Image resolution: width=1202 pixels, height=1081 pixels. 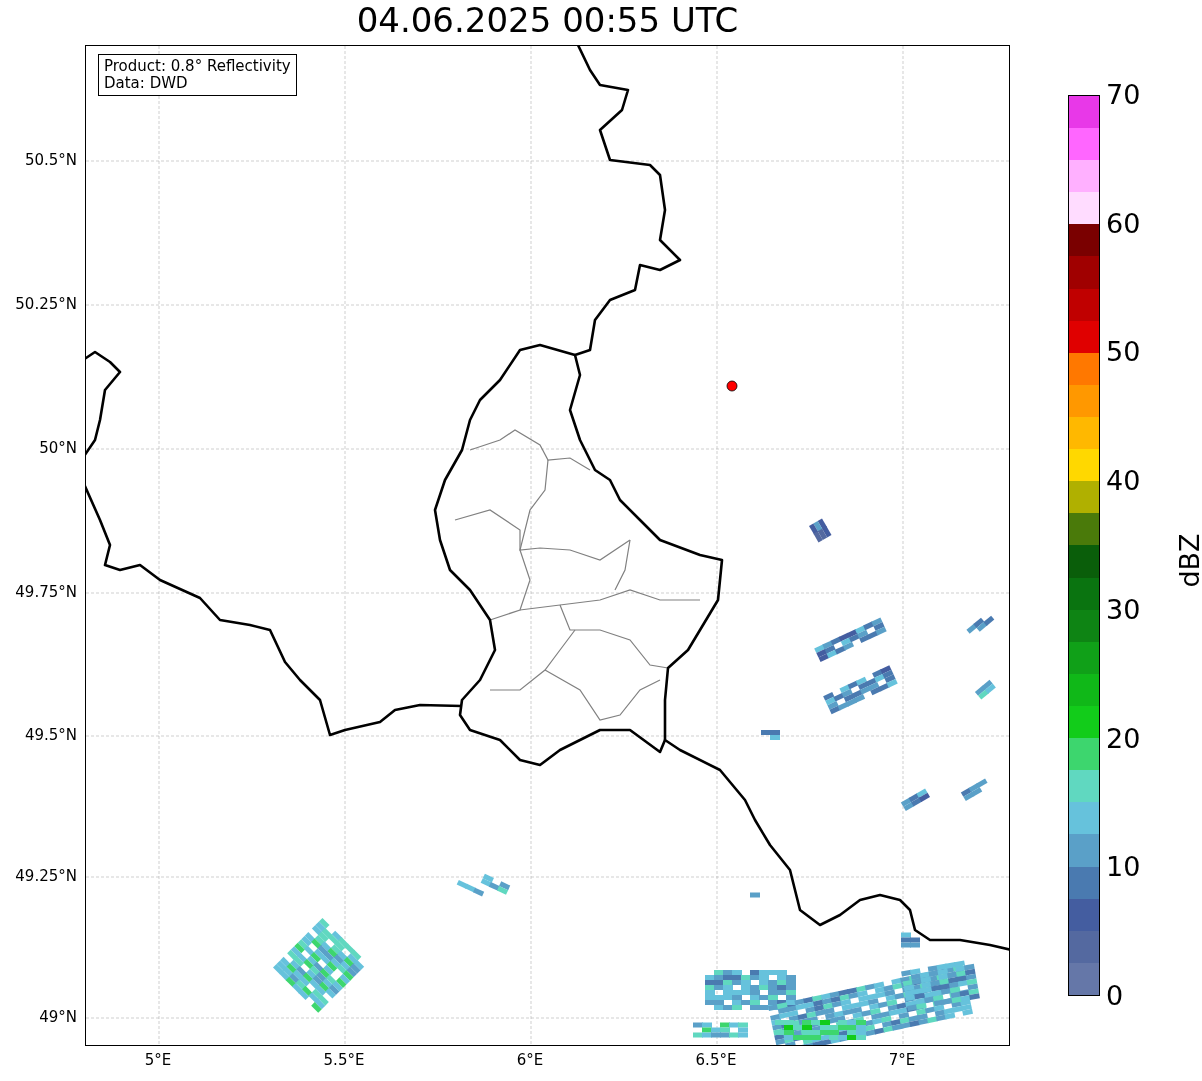 What do you see at coordinates (1123, 95) in the screenshot?
I see `colorbar-tick-label: 70` at bounding box center [1123, 95].